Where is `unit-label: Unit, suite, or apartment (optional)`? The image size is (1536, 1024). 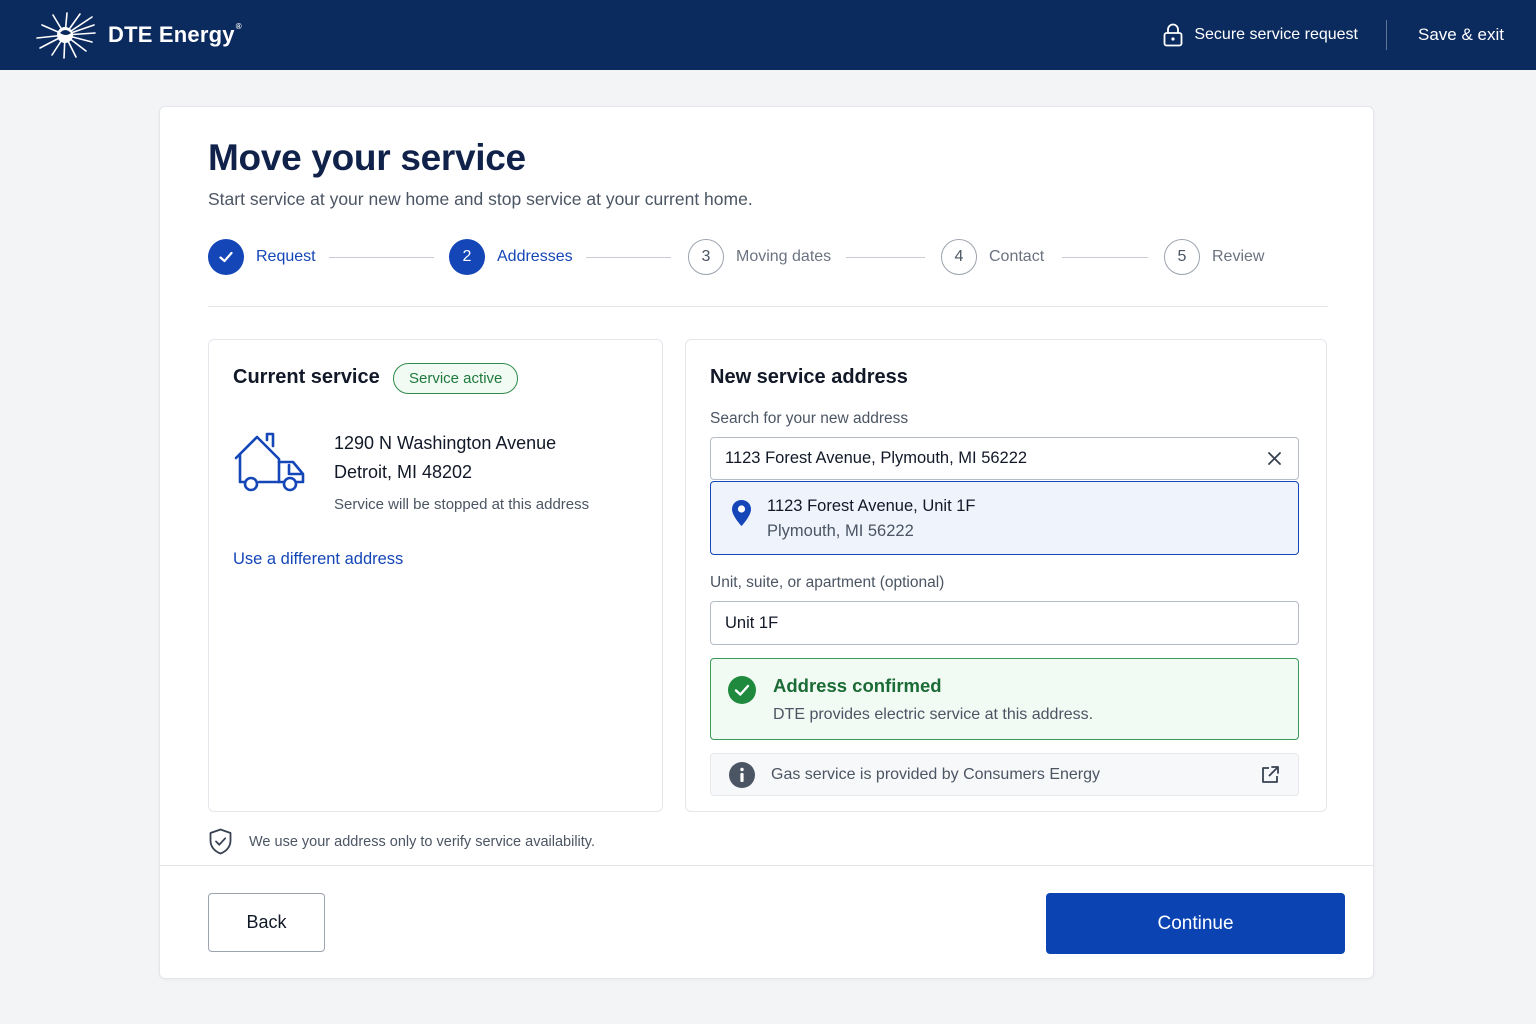 unit-label: Unit, suite, or apartment (optional) is located at coordinates (827, 582).